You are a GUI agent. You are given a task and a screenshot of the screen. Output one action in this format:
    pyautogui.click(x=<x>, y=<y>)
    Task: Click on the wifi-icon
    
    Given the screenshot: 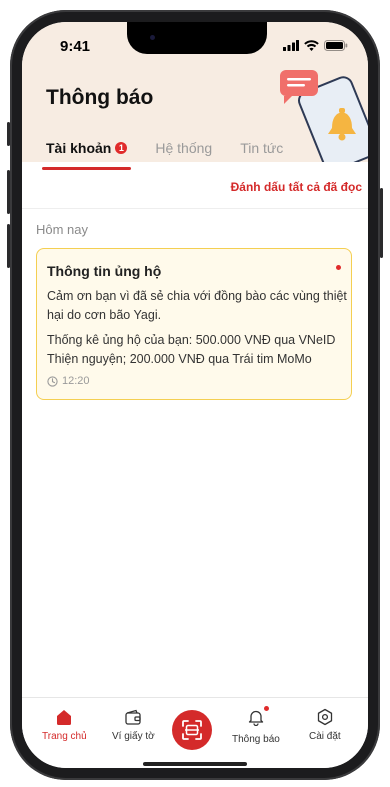 What is the action you would take?
    pyautogui.click(x=311, y=45)
    